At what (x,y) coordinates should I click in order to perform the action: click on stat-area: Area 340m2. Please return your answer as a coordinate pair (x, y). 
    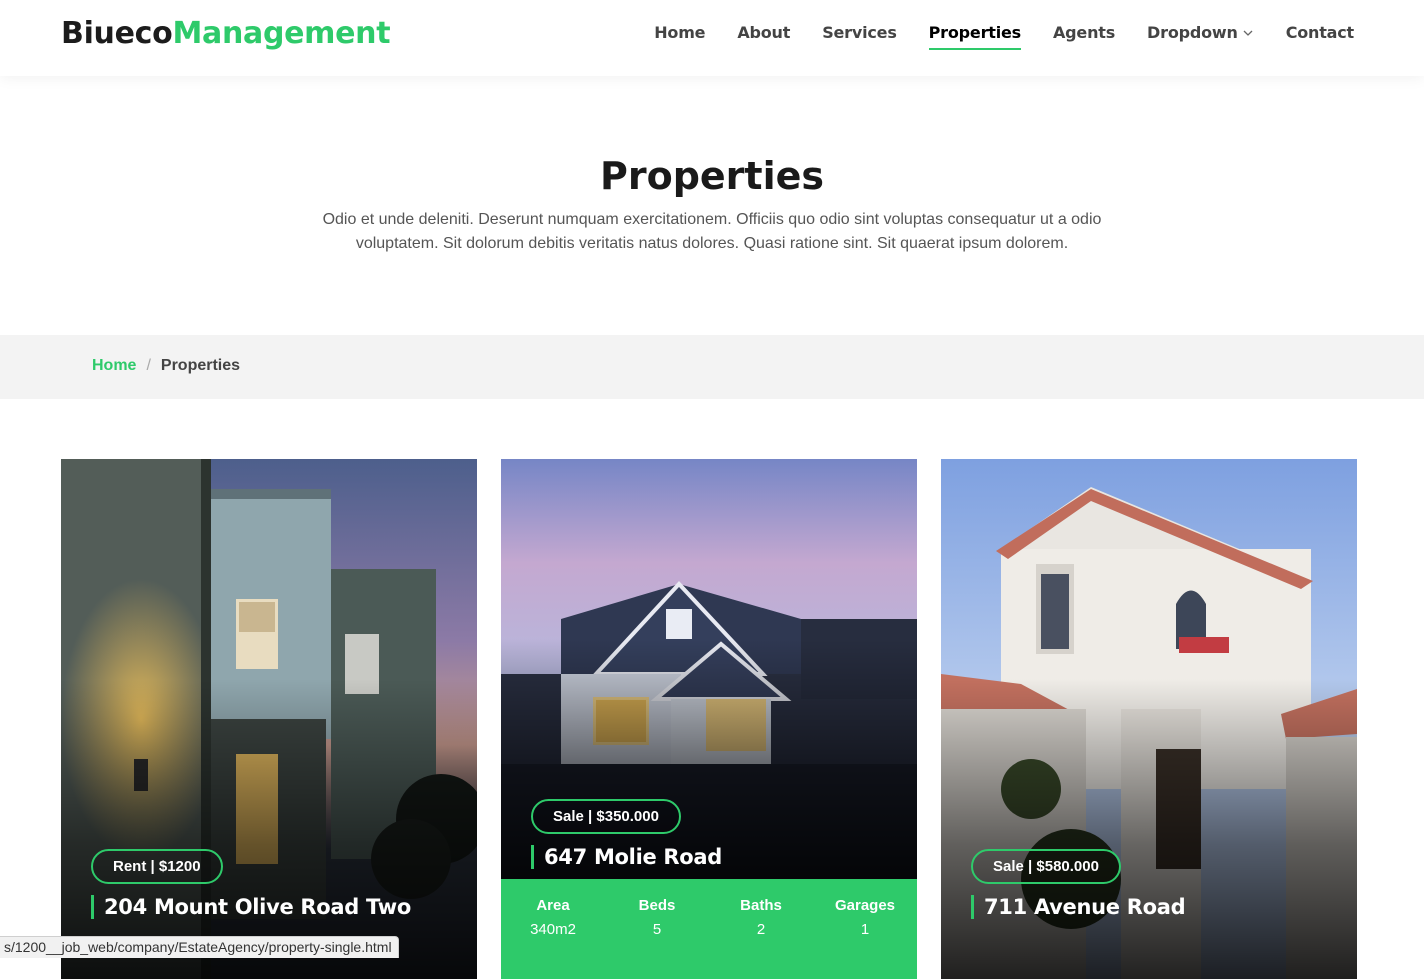
    Looking at the image, I should click on (553, 938).